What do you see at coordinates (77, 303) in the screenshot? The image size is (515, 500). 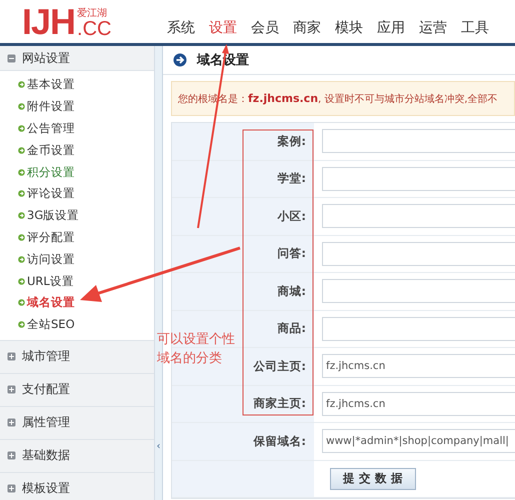 I see `sidebar-item: 域名设置` at bounding box center [77, 303].